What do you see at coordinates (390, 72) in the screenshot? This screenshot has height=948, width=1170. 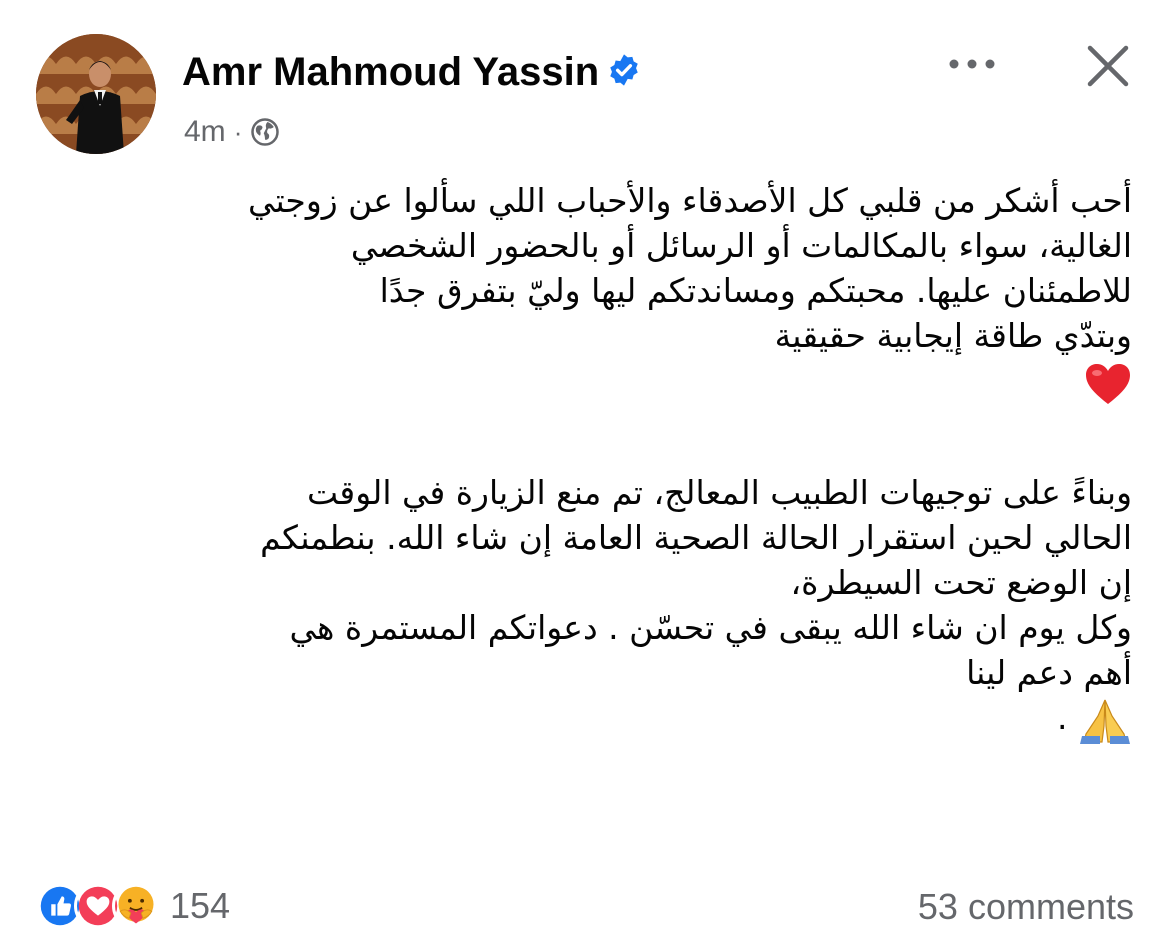 I see `author-name: Amr Mahmoud Yassin` at bounding box center [390, 72].